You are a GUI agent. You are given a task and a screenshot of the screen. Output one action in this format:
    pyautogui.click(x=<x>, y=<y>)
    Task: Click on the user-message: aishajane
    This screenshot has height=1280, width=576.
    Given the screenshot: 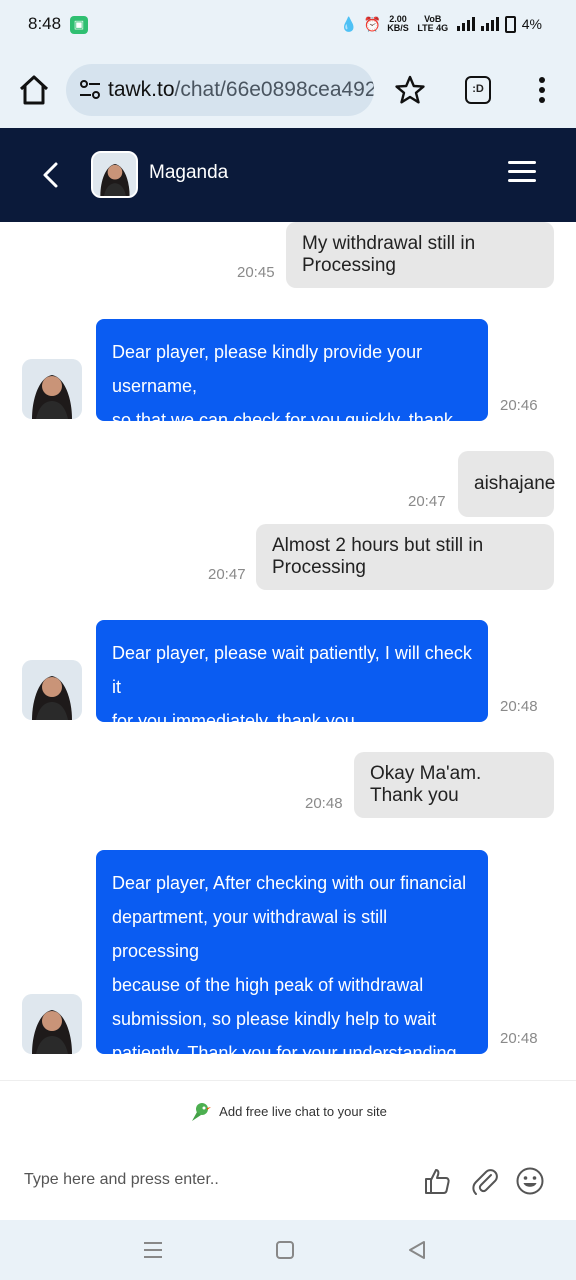 What is the action you would take?
    pyautogui.click(x=507, y=484)
    